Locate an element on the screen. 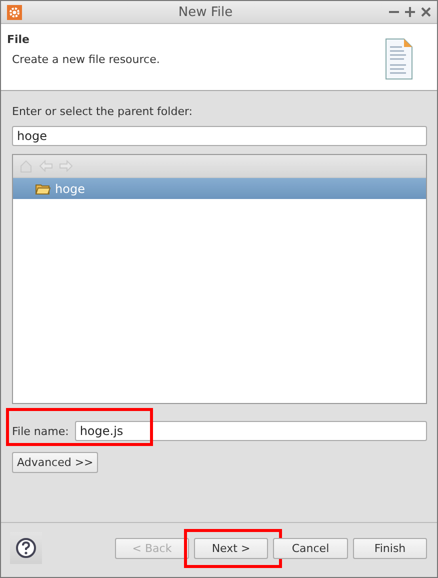 Image resolution: width=438 pixels, height=578 pixels. parent-folder-field: hoge is located at coordinates (219, 136).